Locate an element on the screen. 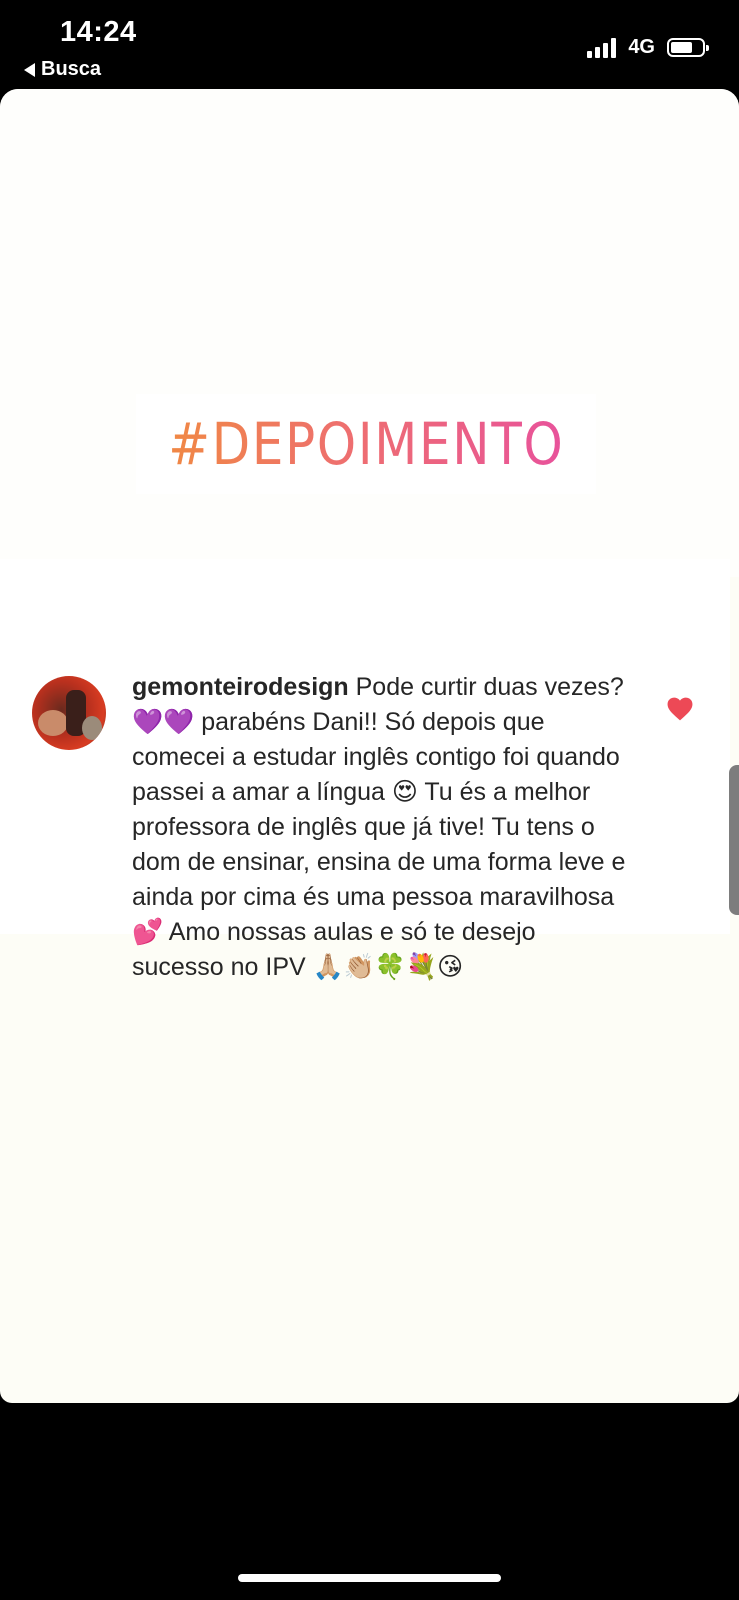 This screenshot has width=739, height=1600. status-bar: 14:24 Busca 4G is located at coordinates (369, 44).